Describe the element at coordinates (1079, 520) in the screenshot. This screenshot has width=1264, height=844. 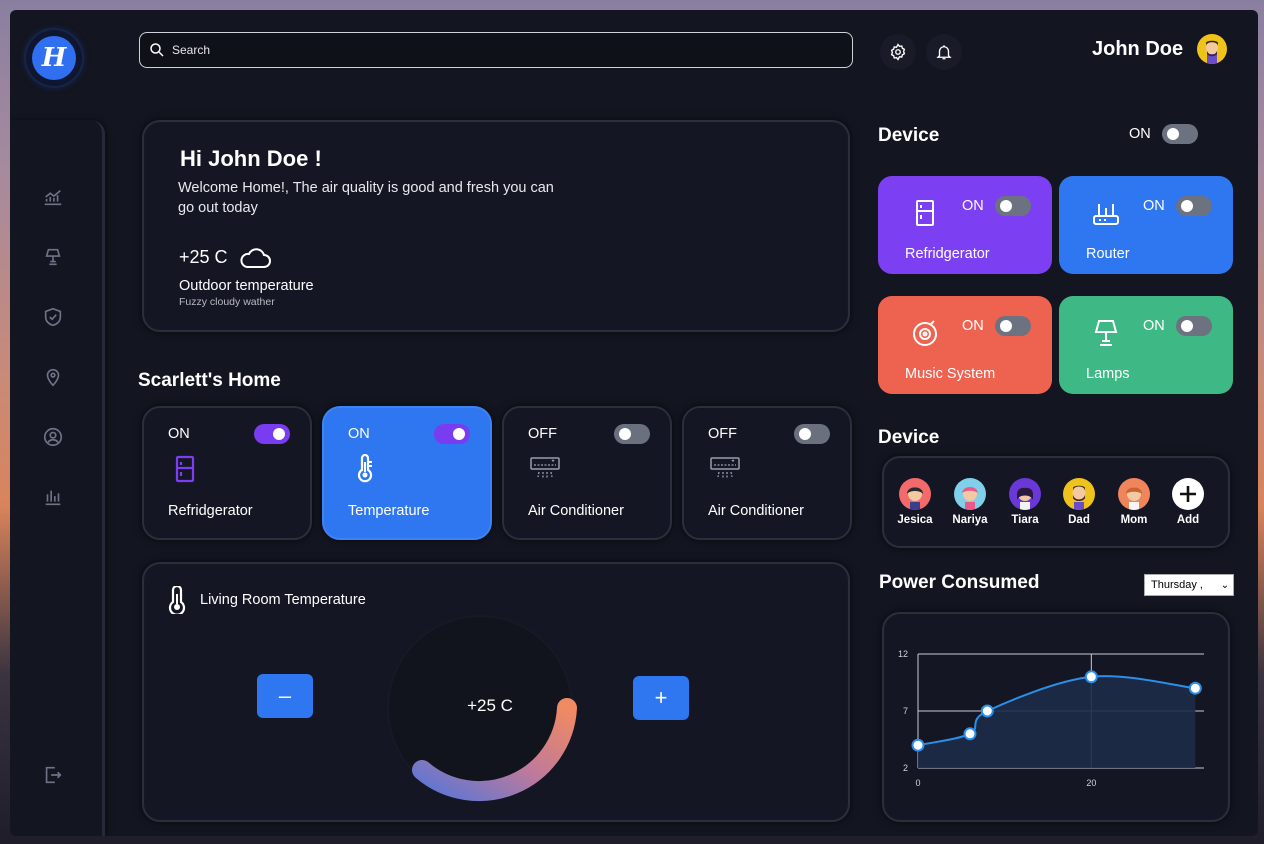
I see `member-name: Dad` at that location.